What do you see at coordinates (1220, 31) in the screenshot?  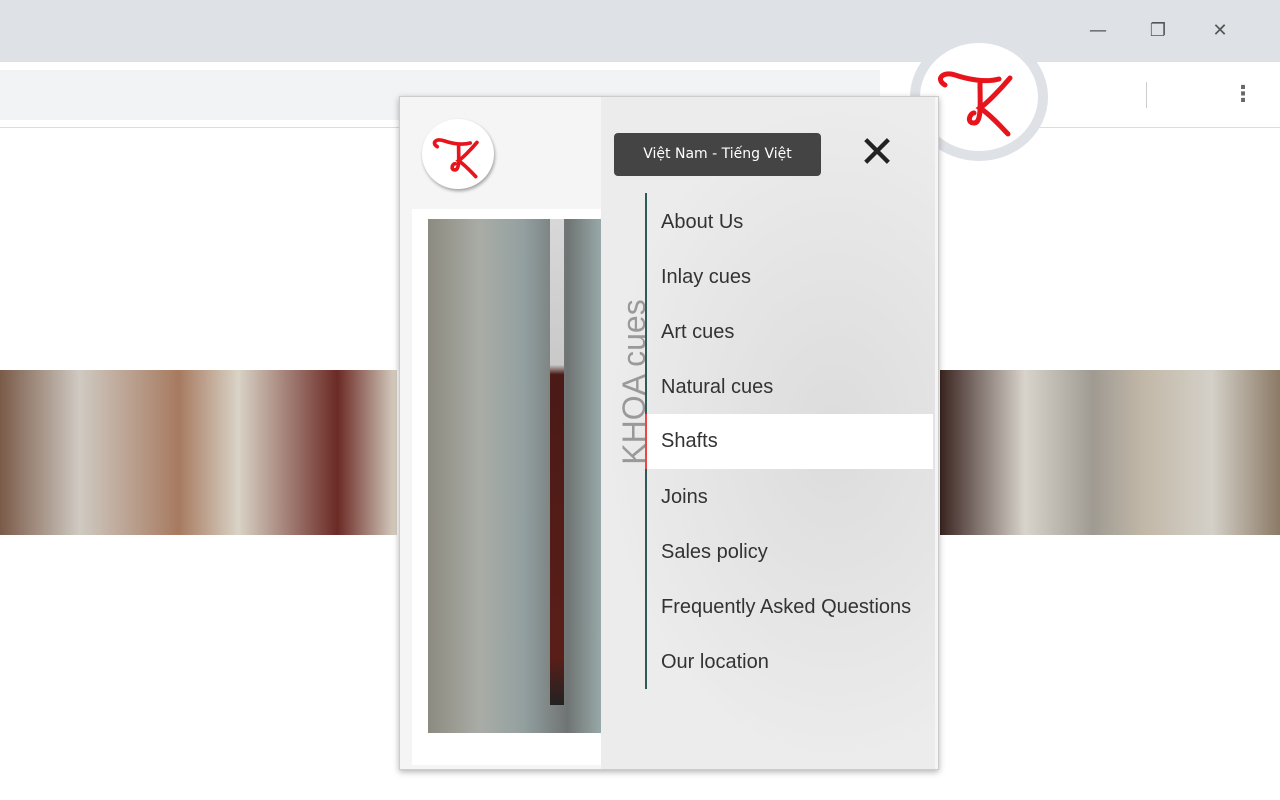 I see `close-window-button: ✕` at bounding box center [1220, 31].